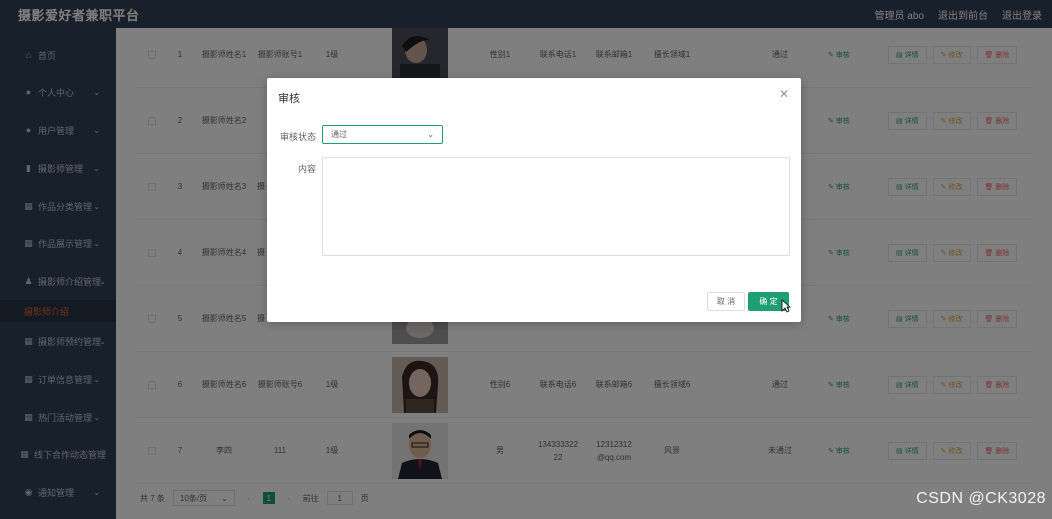 This screenshot has width=1052, height=519. What do you see at coordinates (786, 306) in the screenshot?
I see `mouse-cursor-icon` at bounding box center [786, 306].